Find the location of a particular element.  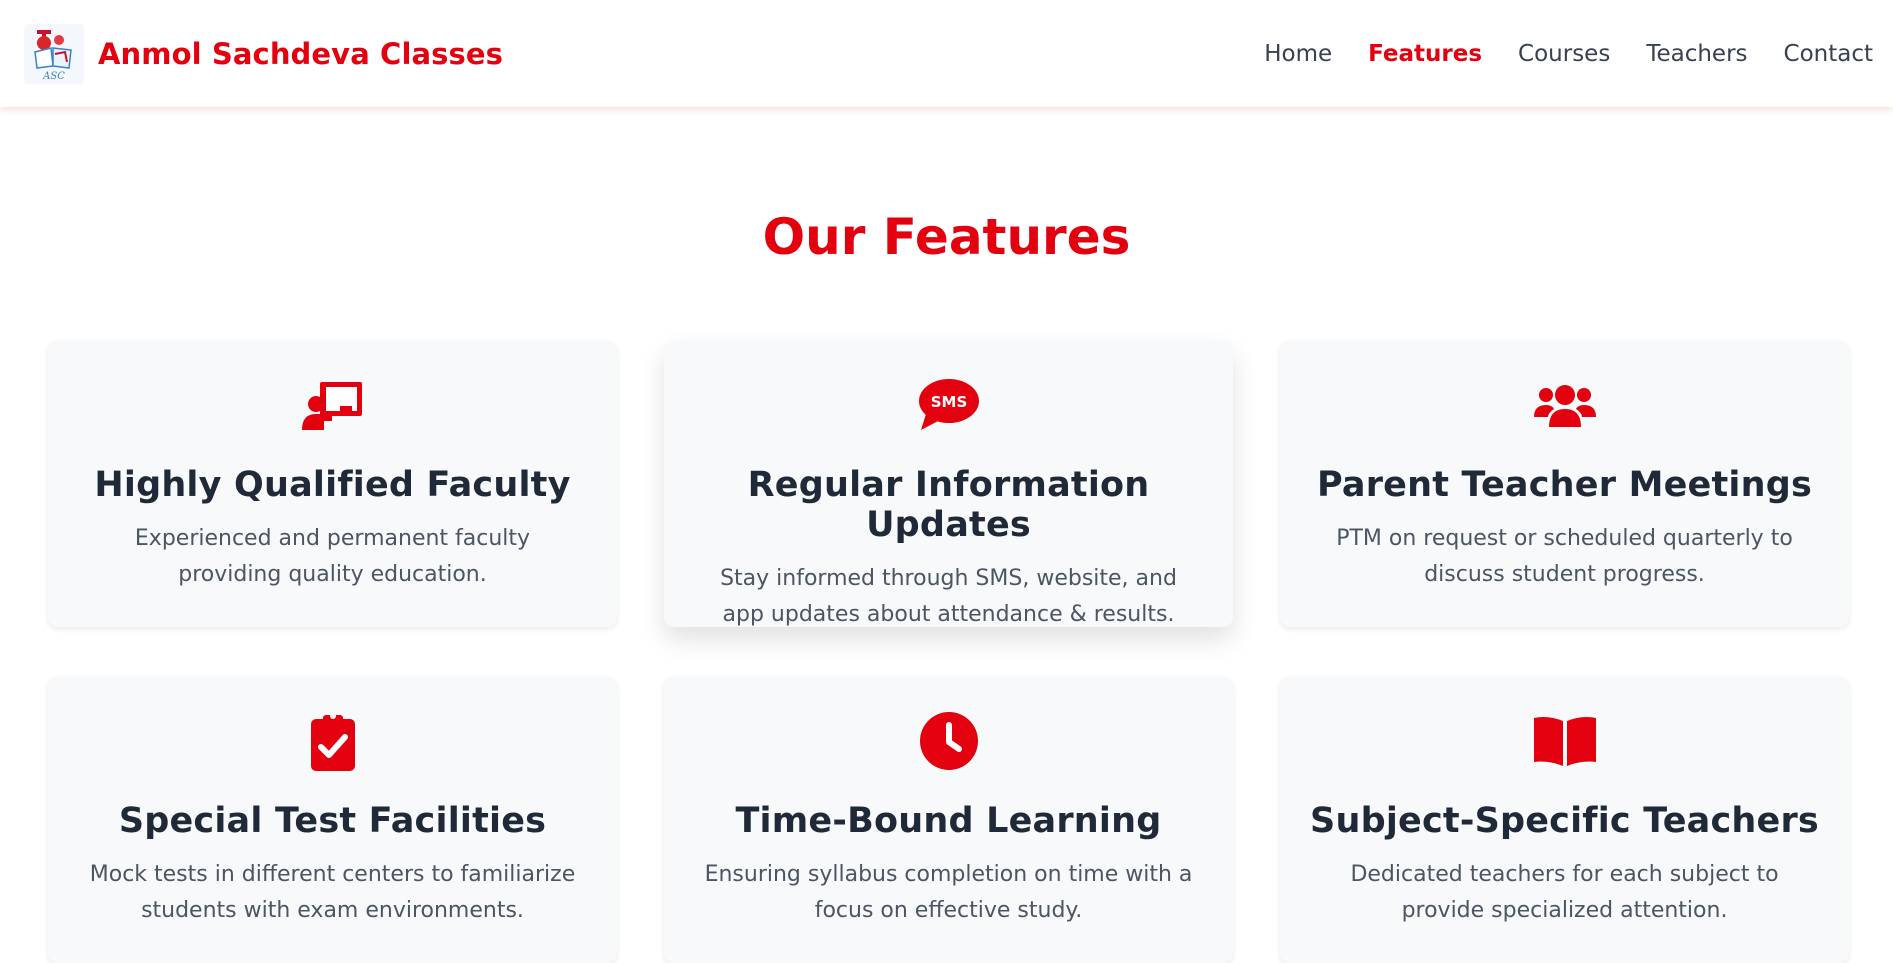

clock-icon is located at coordinates (948, 741).